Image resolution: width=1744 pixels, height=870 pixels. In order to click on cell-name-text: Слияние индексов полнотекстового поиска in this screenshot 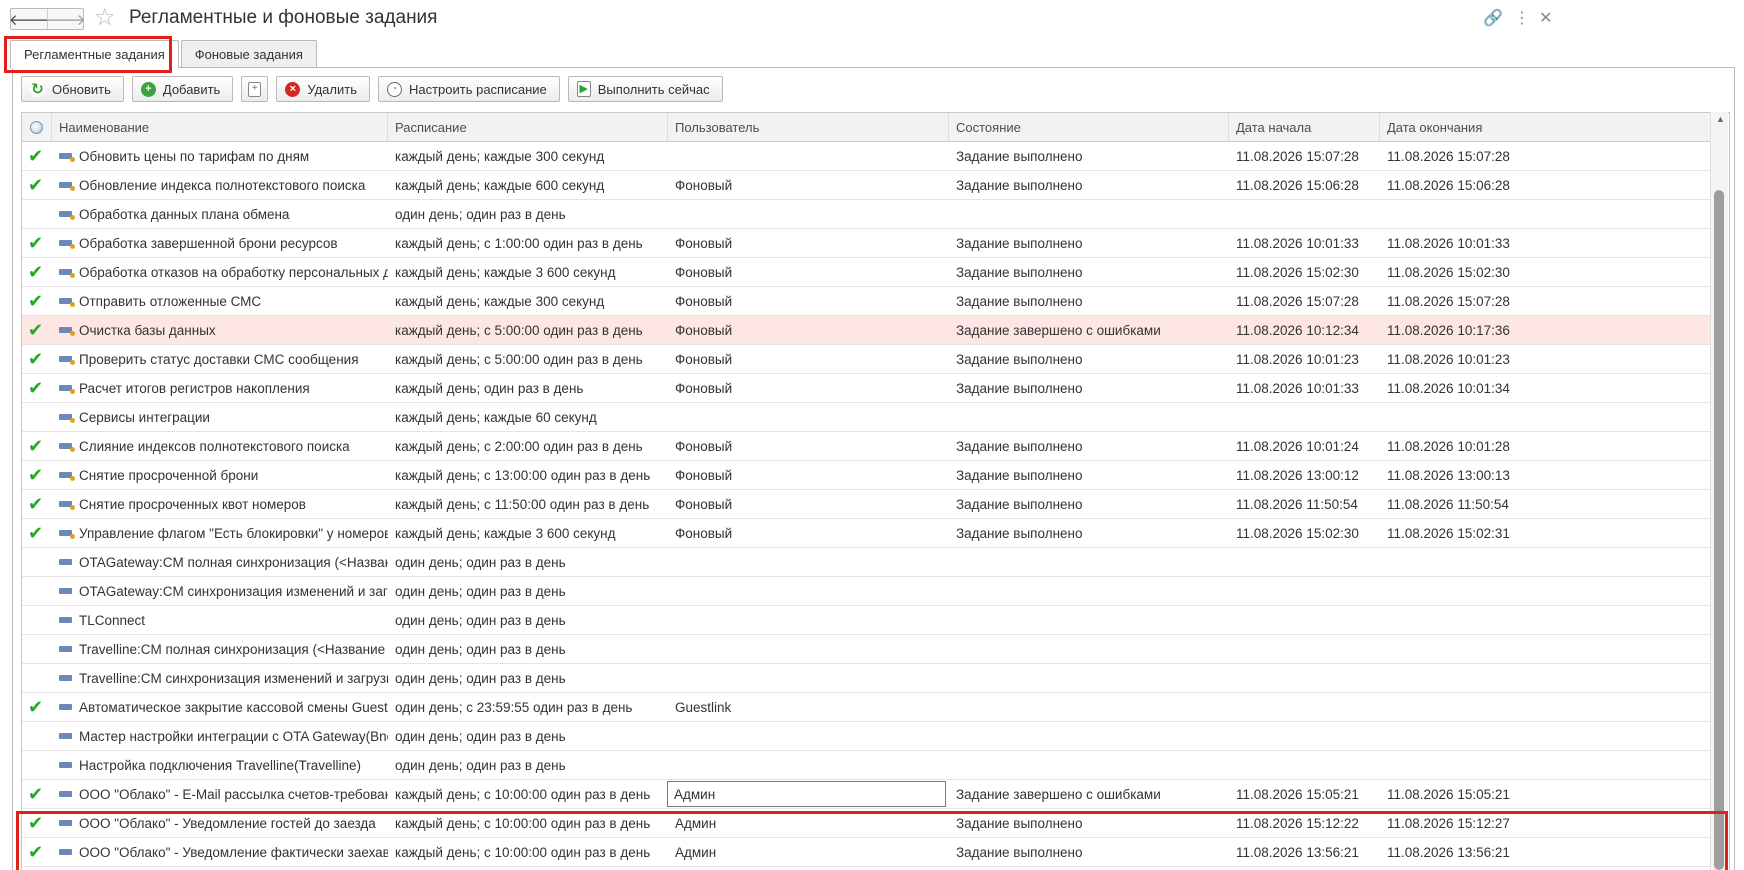, I will do `click(214, 446)`.